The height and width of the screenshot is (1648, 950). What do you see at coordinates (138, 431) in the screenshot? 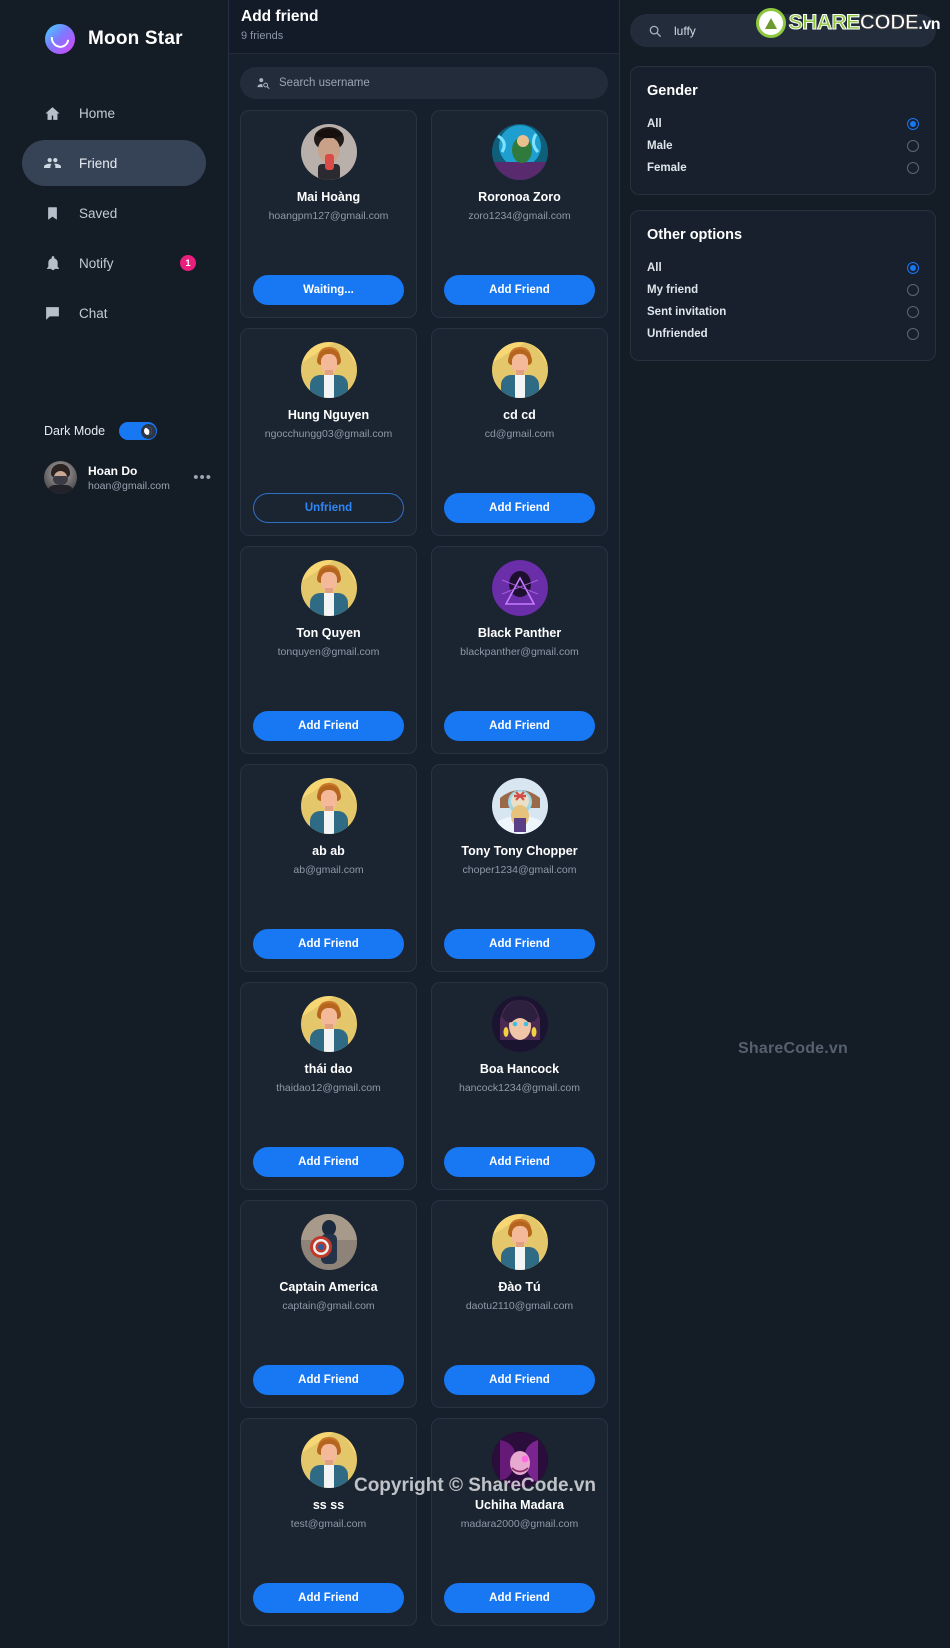
I see `dark-mode-toggle` at bounding box center [138, 431].